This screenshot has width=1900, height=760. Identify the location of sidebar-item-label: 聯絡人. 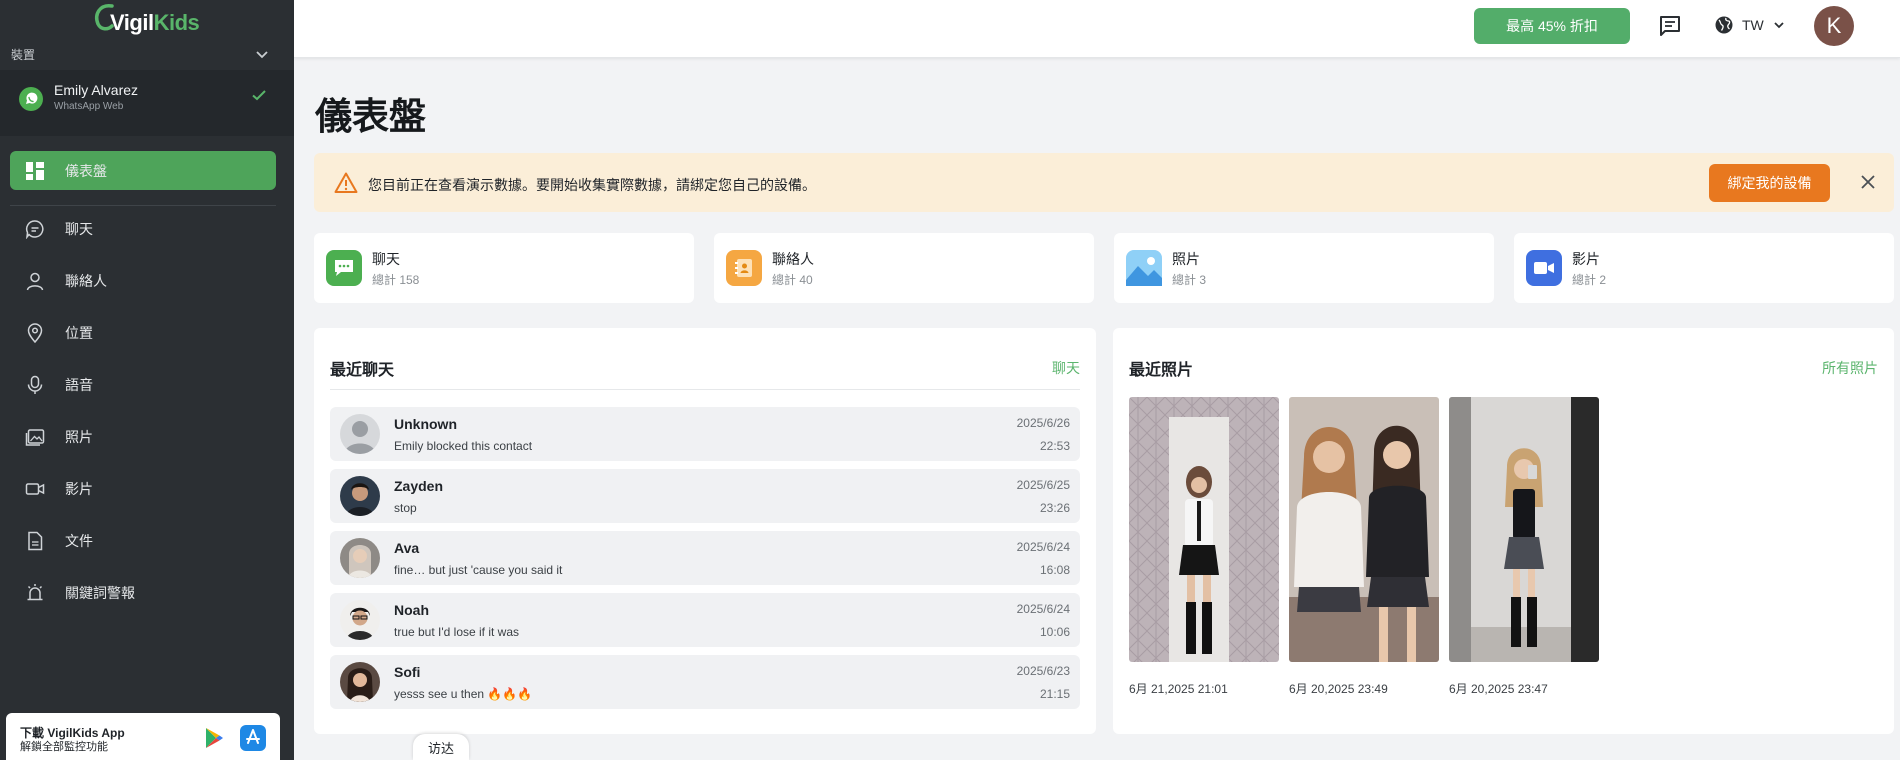
(86, 281).